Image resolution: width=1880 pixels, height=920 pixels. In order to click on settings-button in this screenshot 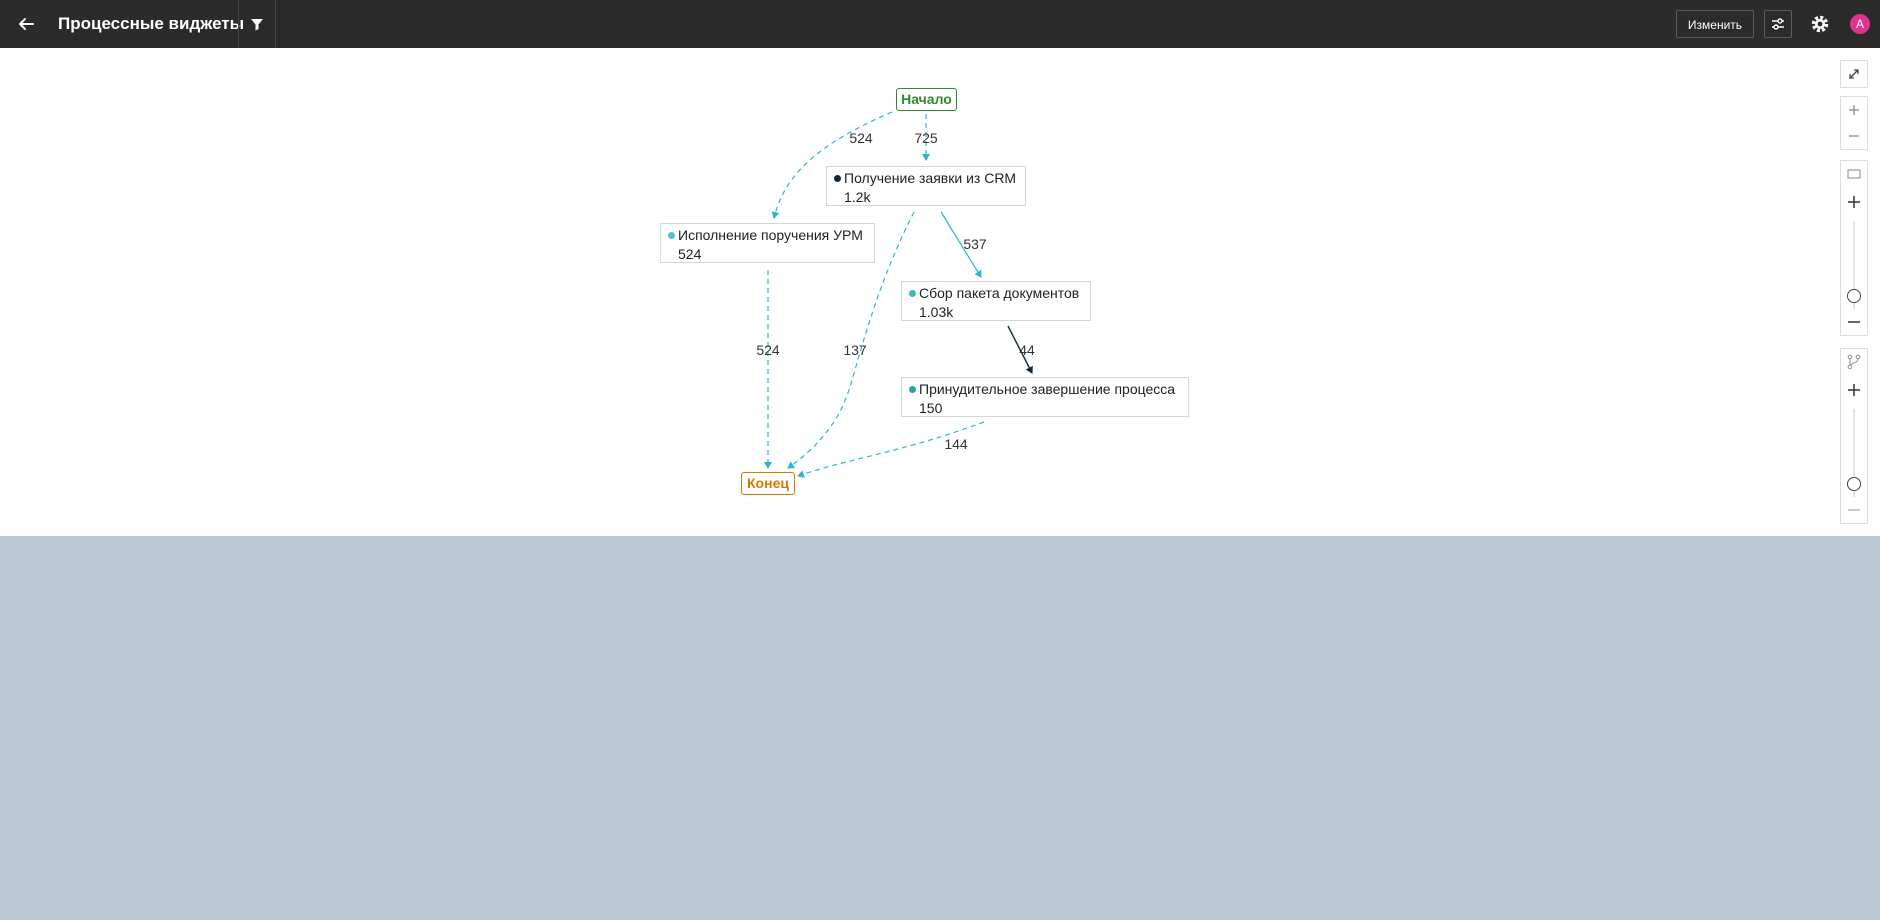, I will do `click(1820, 24)`.